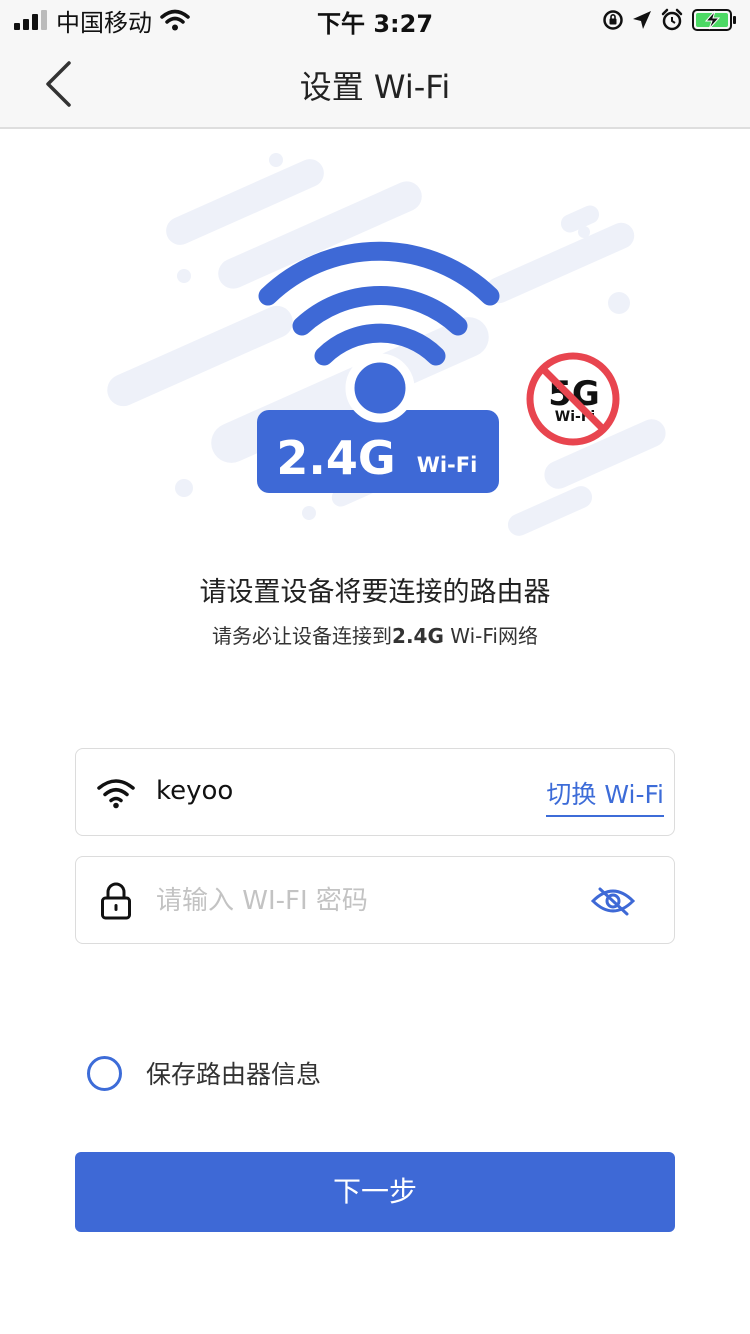 The width and height of the screenshot is (750, 1334). I want to click on alarm-icon, so click(672, 19).